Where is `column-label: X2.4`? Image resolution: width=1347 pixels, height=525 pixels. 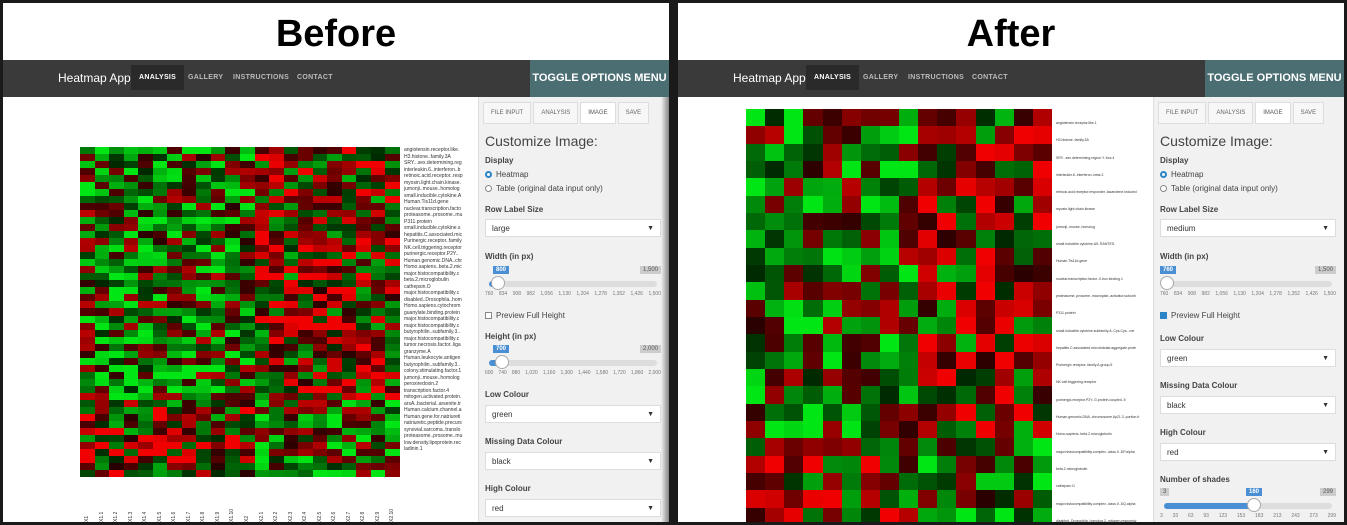 column-label: X2.4 is located at coordinates (305, 516).